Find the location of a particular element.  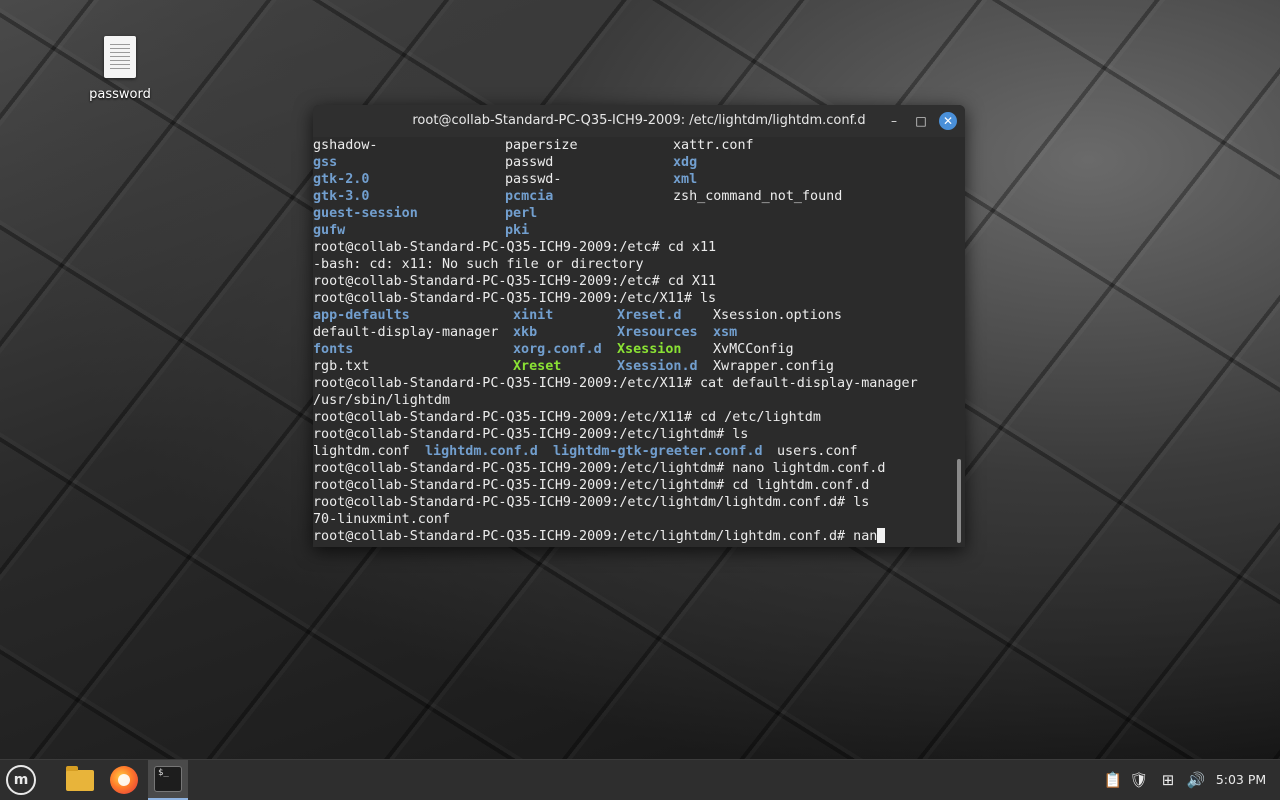

text-cursor is located at coordinates (881, 535).